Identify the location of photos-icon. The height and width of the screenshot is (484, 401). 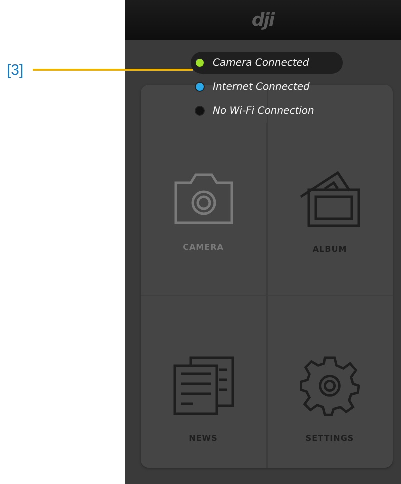
(330, 199).